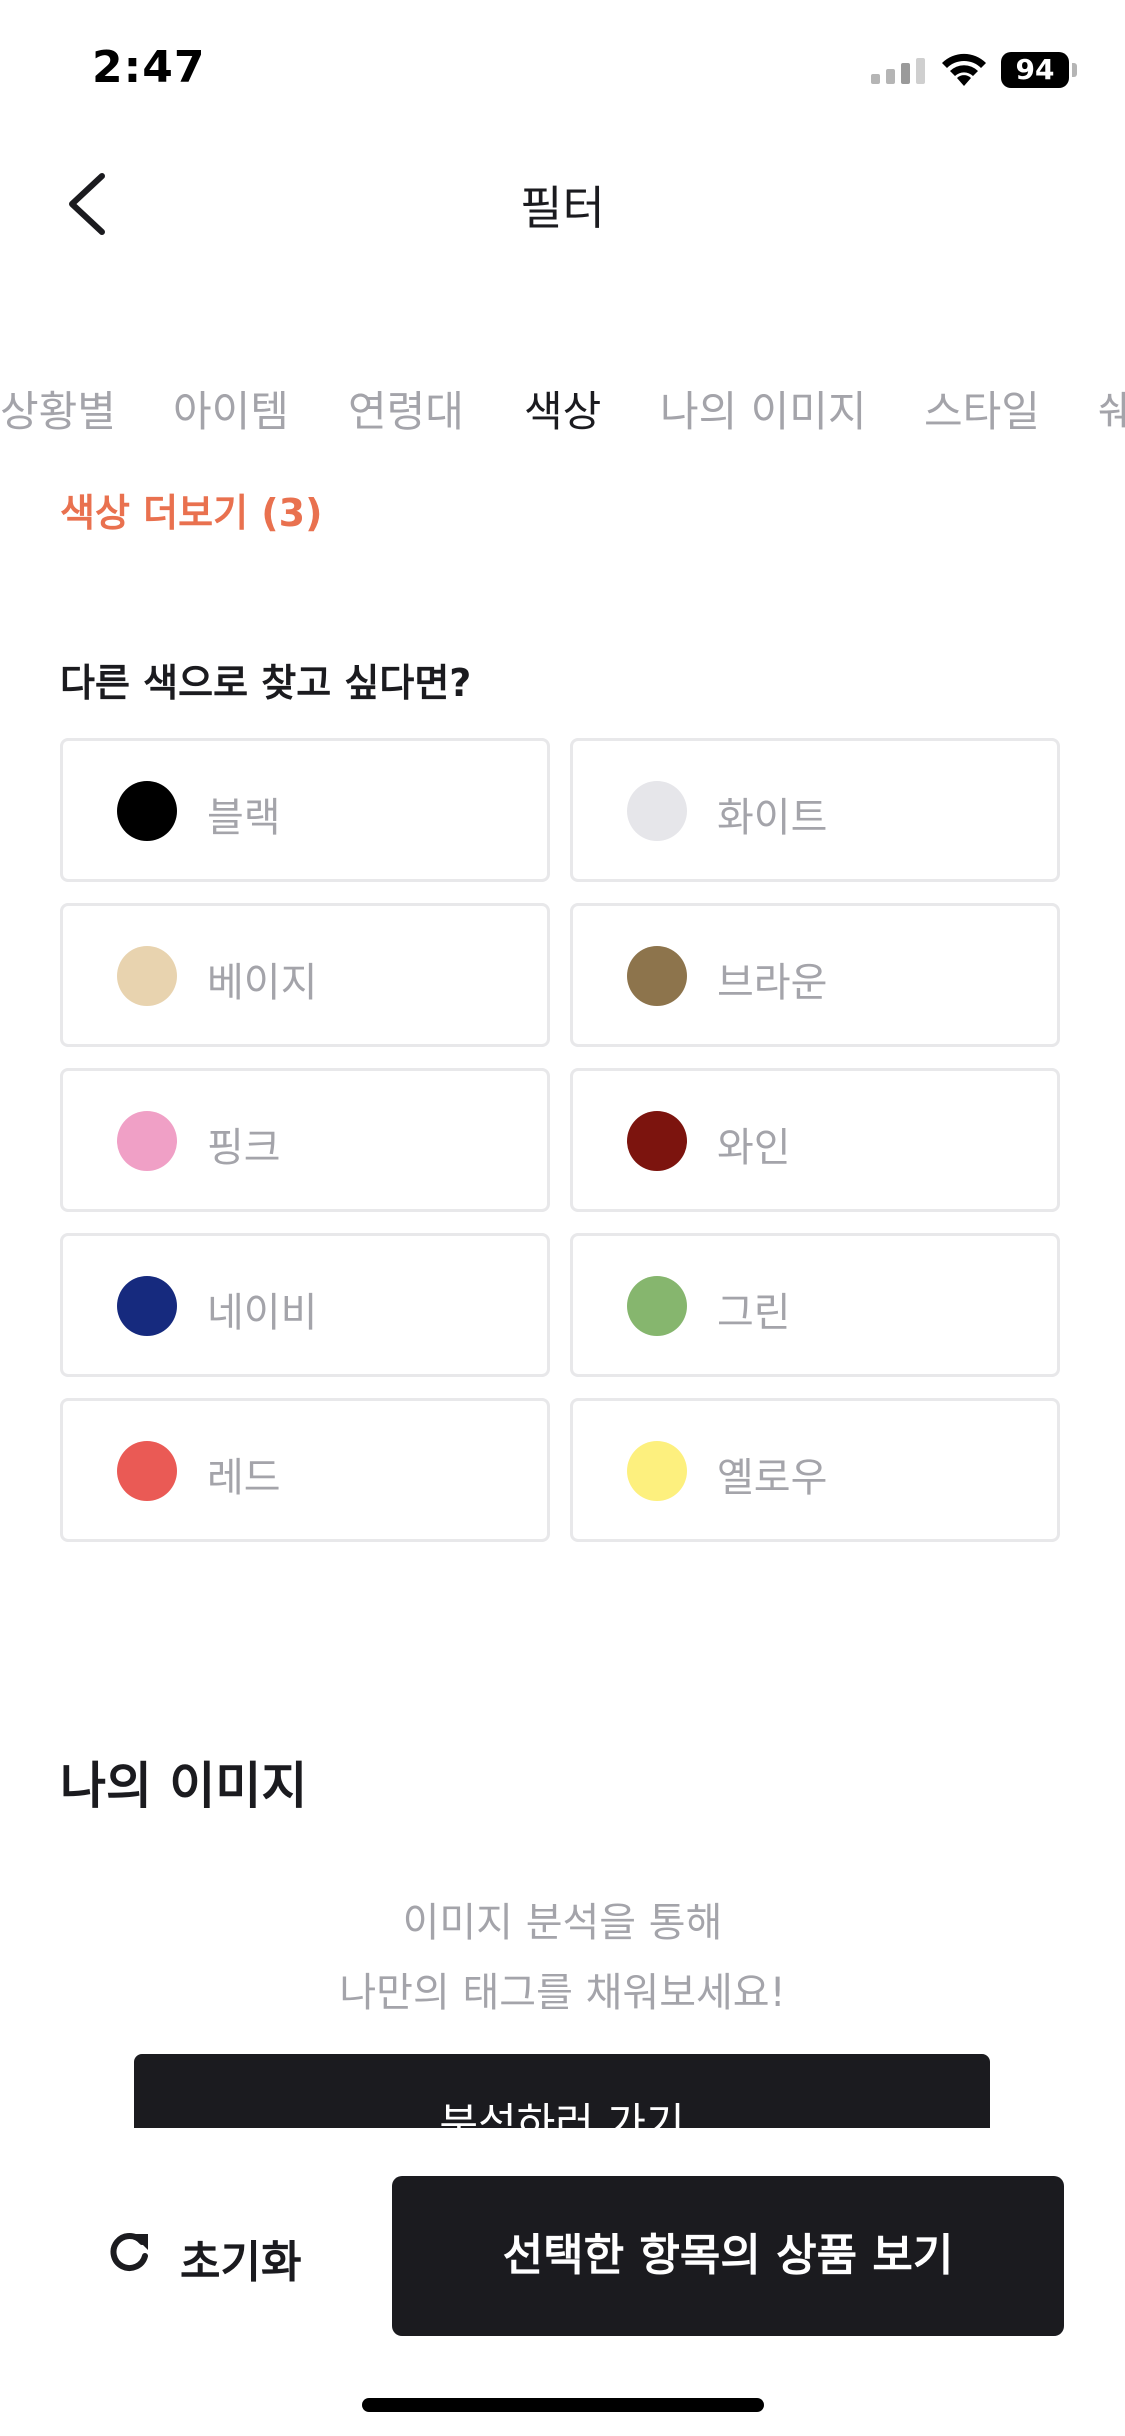  I want to click on color-label: 블랙, so click(244, 818).